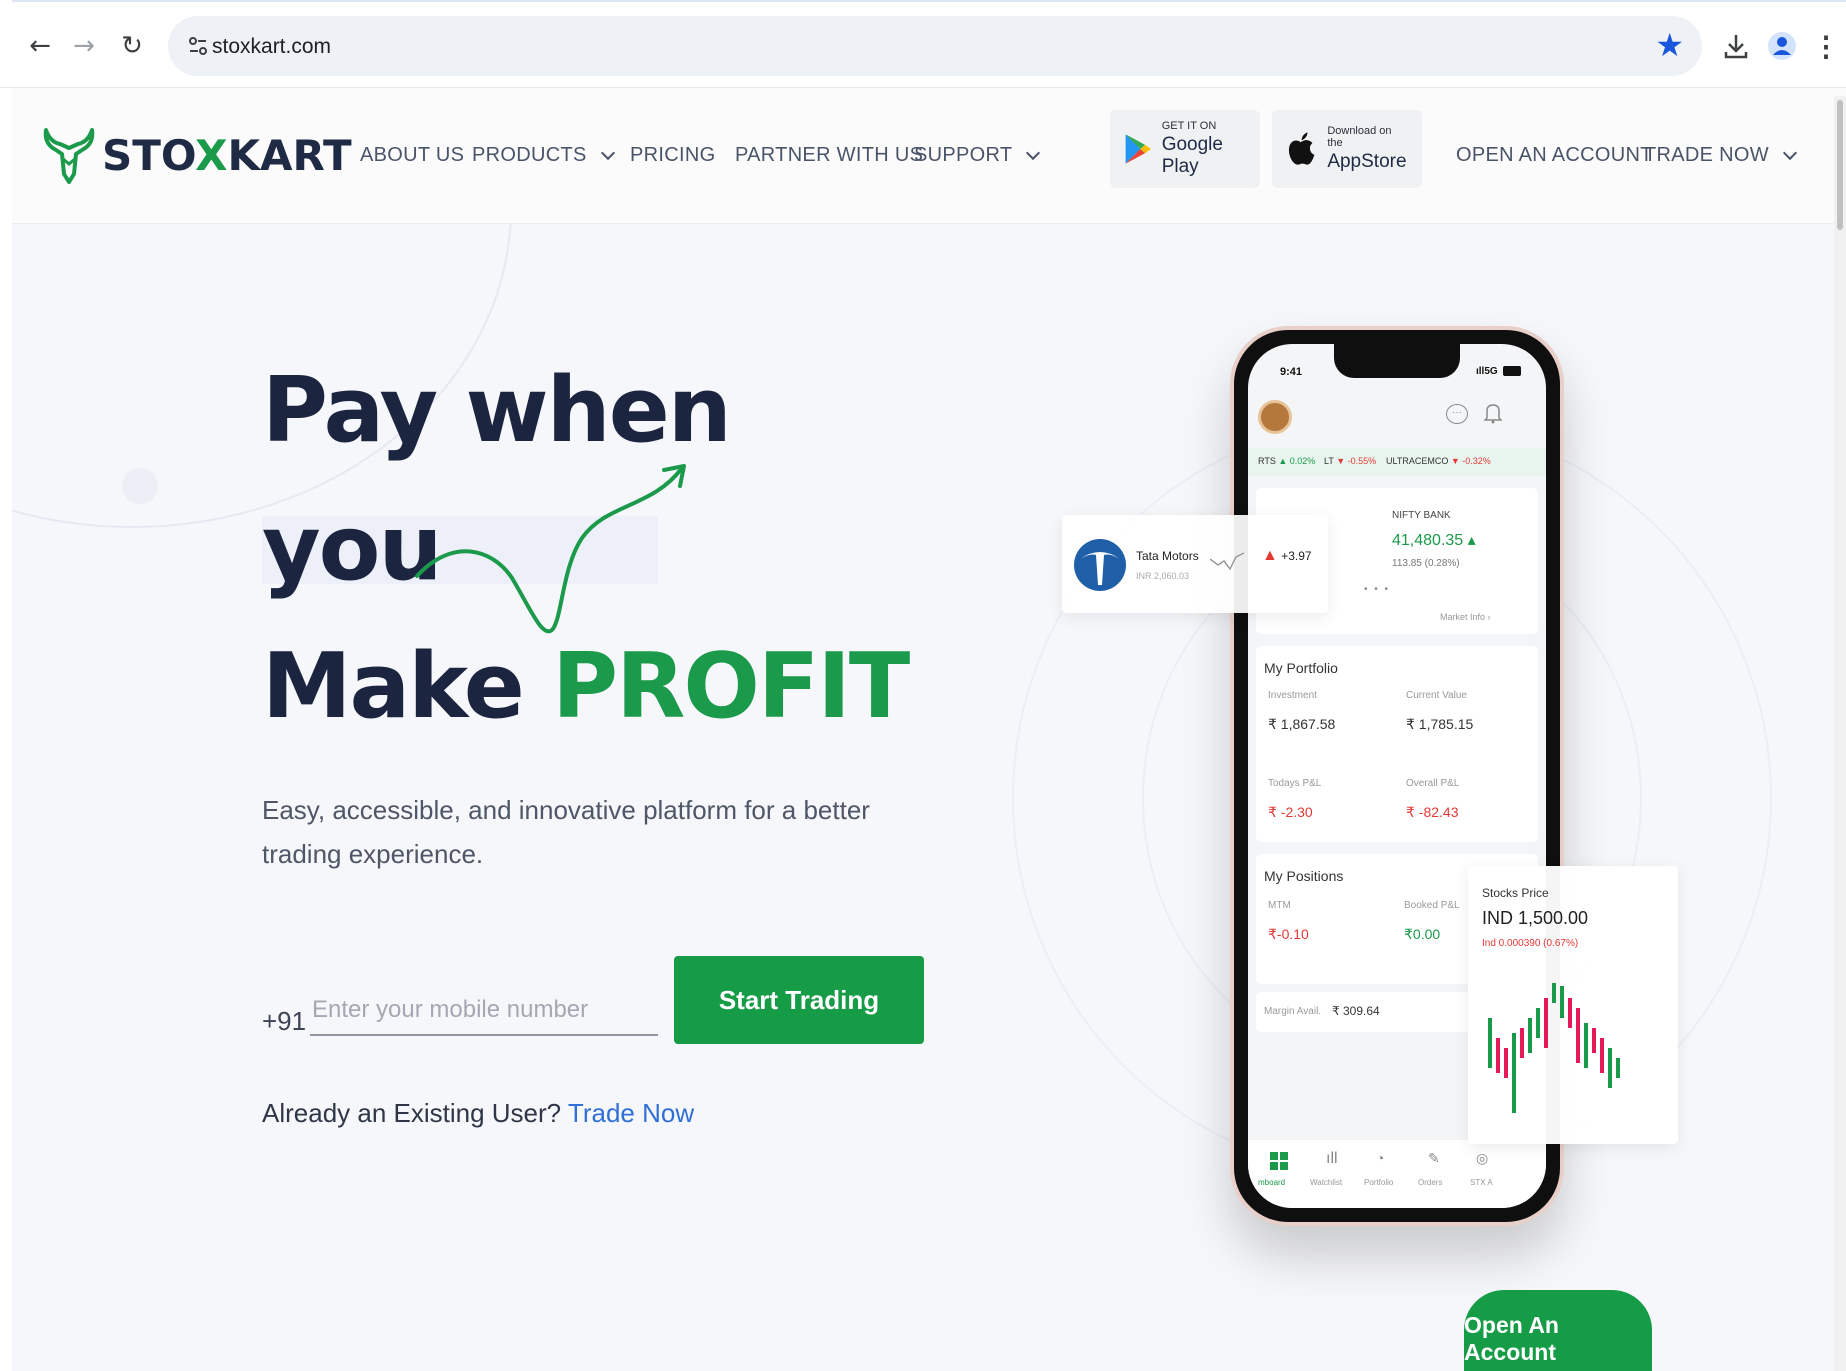 The image size is (1846, 1371). Describe the element at coordinates (1426, 563) in the screenshot. I see `index-change: 113.85 (0.28%)` at that location.